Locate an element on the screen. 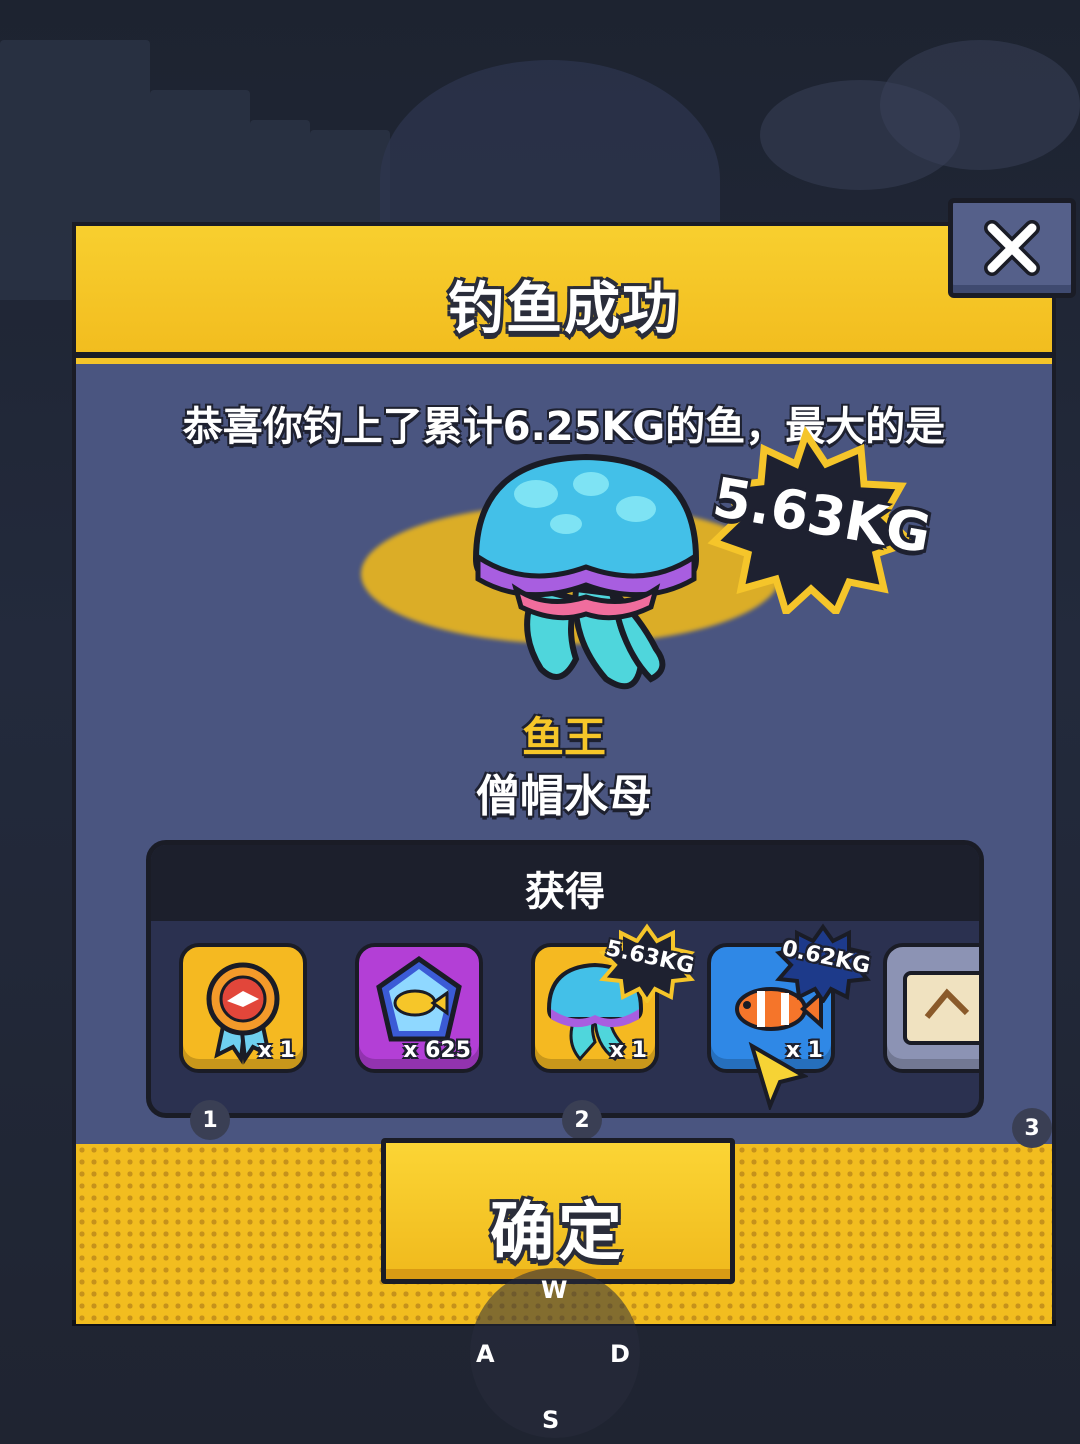 The width and height of the screenshot is (1080, 1444). confirm-button: 确定 is located at coordinates (558, 1211).